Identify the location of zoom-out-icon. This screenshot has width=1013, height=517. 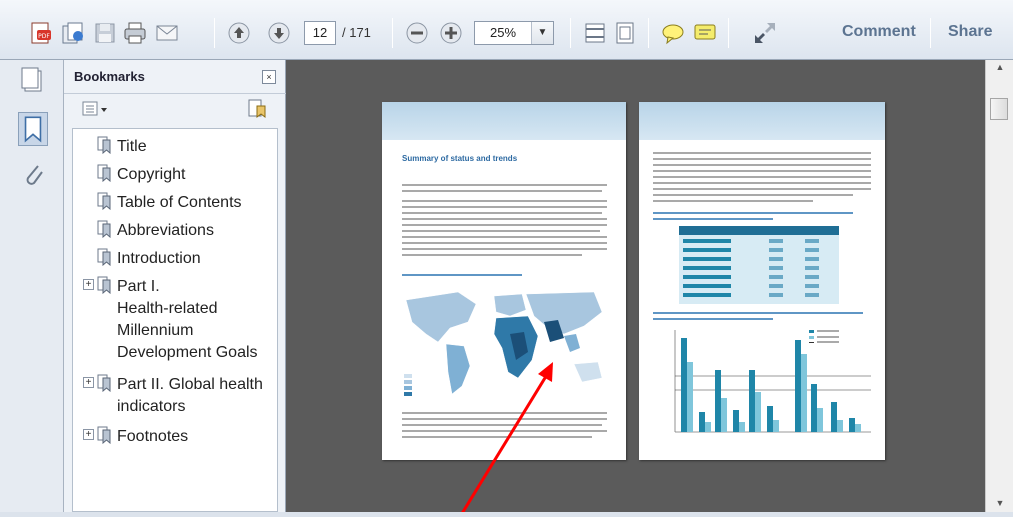
(417, 33).